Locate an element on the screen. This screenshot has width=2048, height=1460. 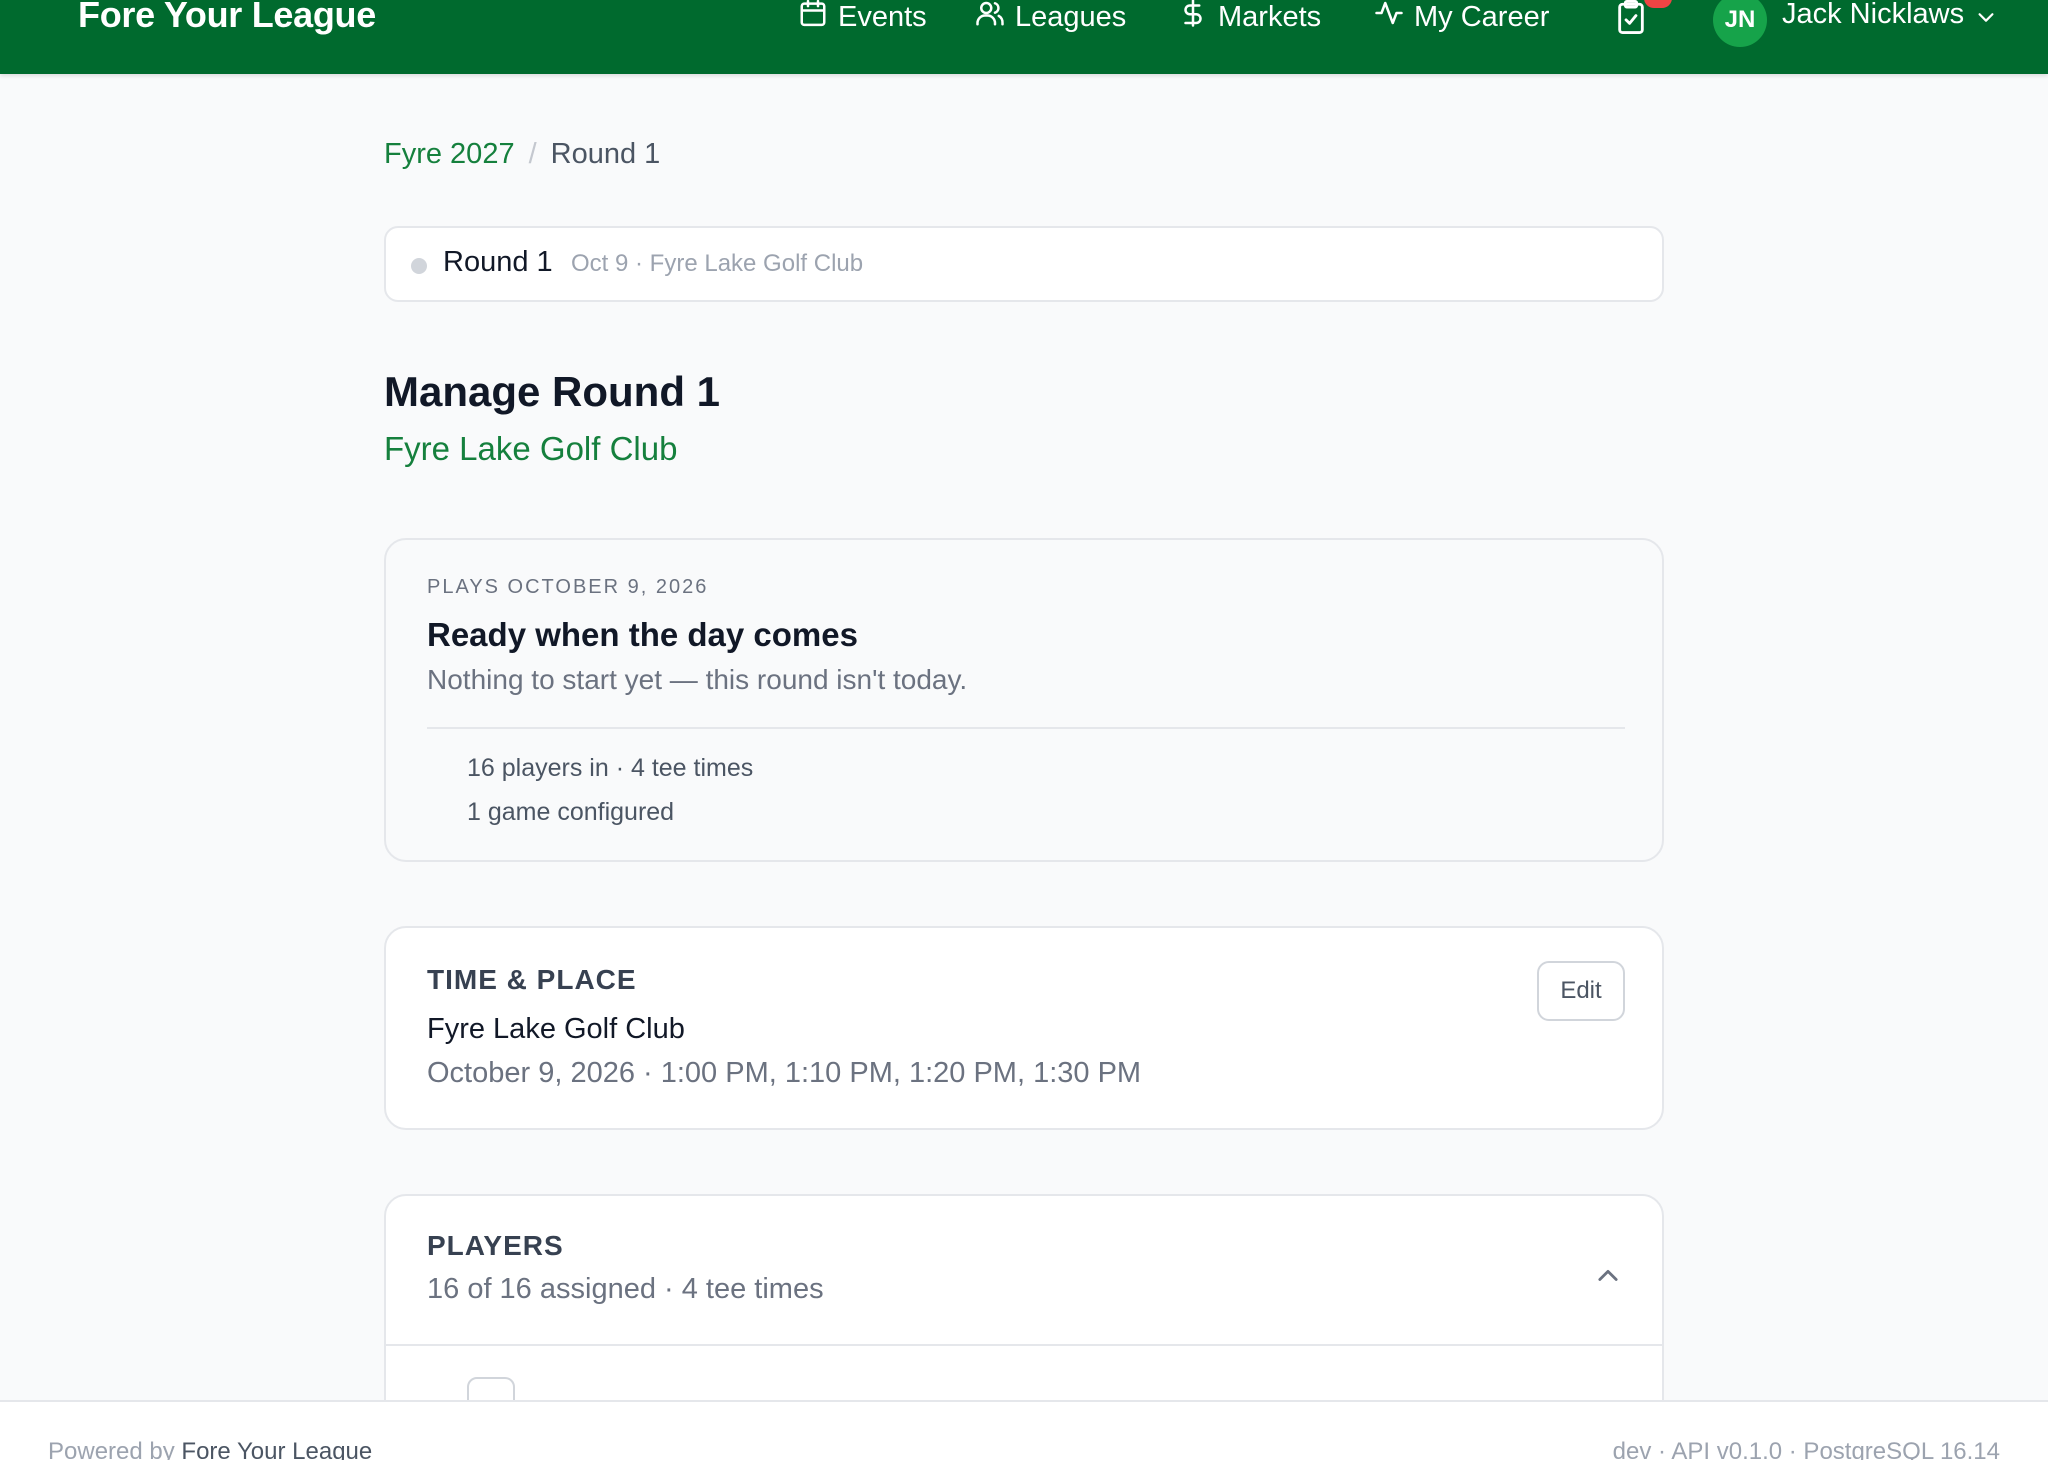
players-summary: 16 of 16 assigned · 4 tee times is located at coordinates (625, 1289).